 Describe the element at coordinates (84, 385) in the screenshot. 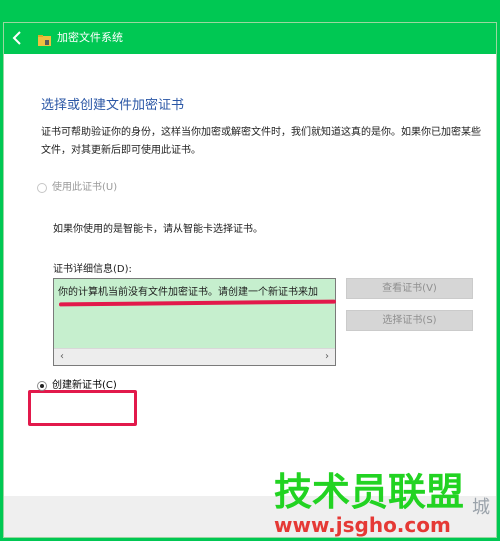

I see `create-cert-label: 创建新证书(C)` at that location.